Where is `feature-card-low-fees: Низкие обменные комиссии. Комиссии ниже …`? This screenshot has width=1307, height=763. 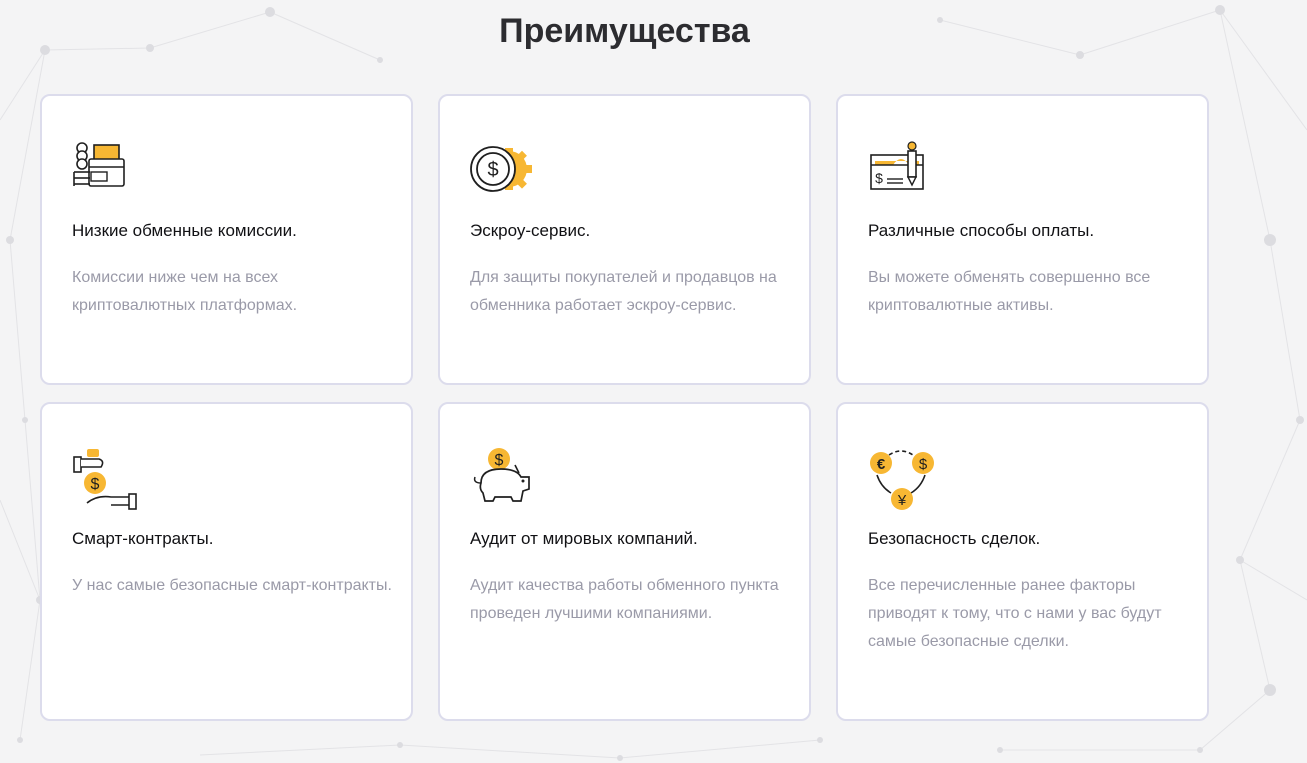 feature-card-low-fees: Низкие обменные комиссии. Комиссии ниже … is located at coordinates (226, 239).